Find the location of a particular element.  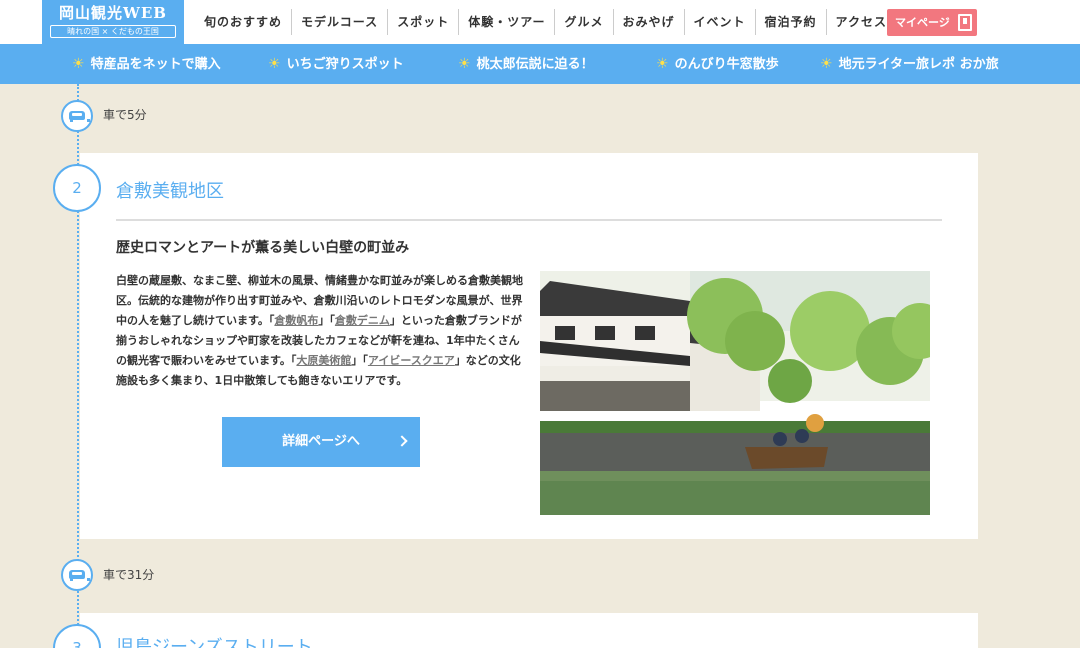

spot-photo is located at coordinates (735, 393).